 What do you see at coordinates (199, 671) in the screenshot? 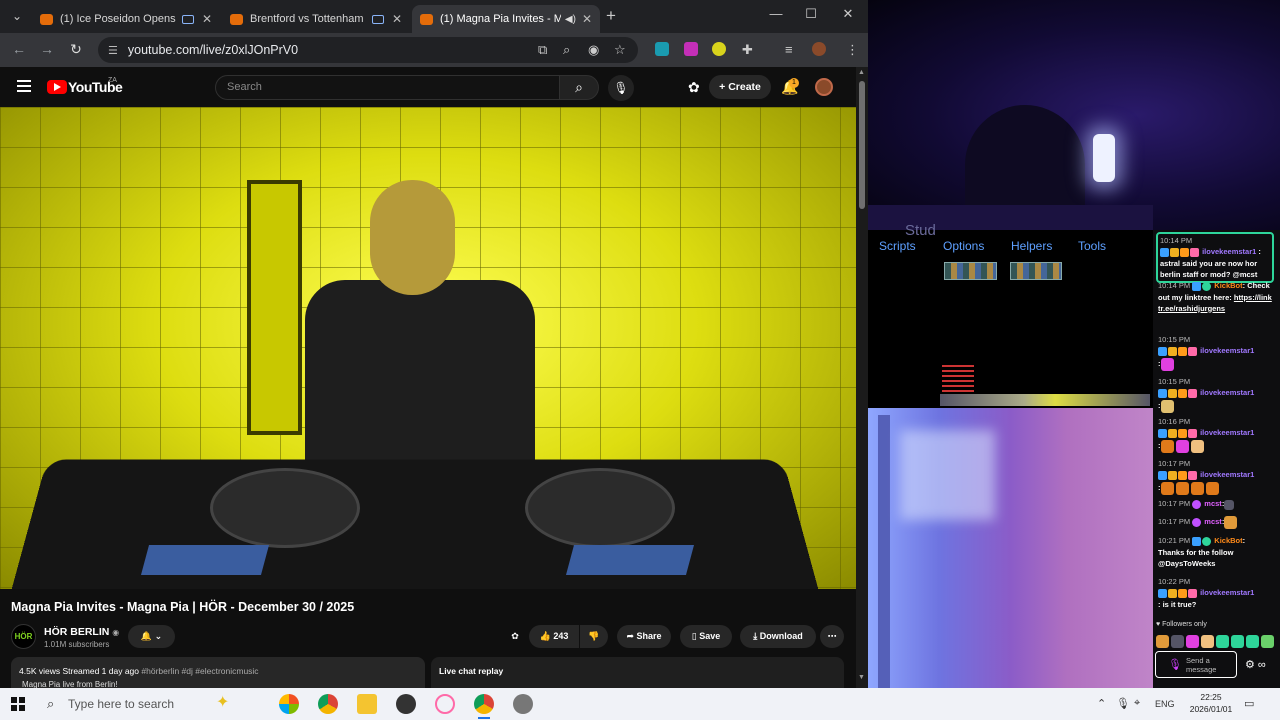
I see `hashtags: #hörberlin #dj #electronicmusic` at bounding box center [199, 671].